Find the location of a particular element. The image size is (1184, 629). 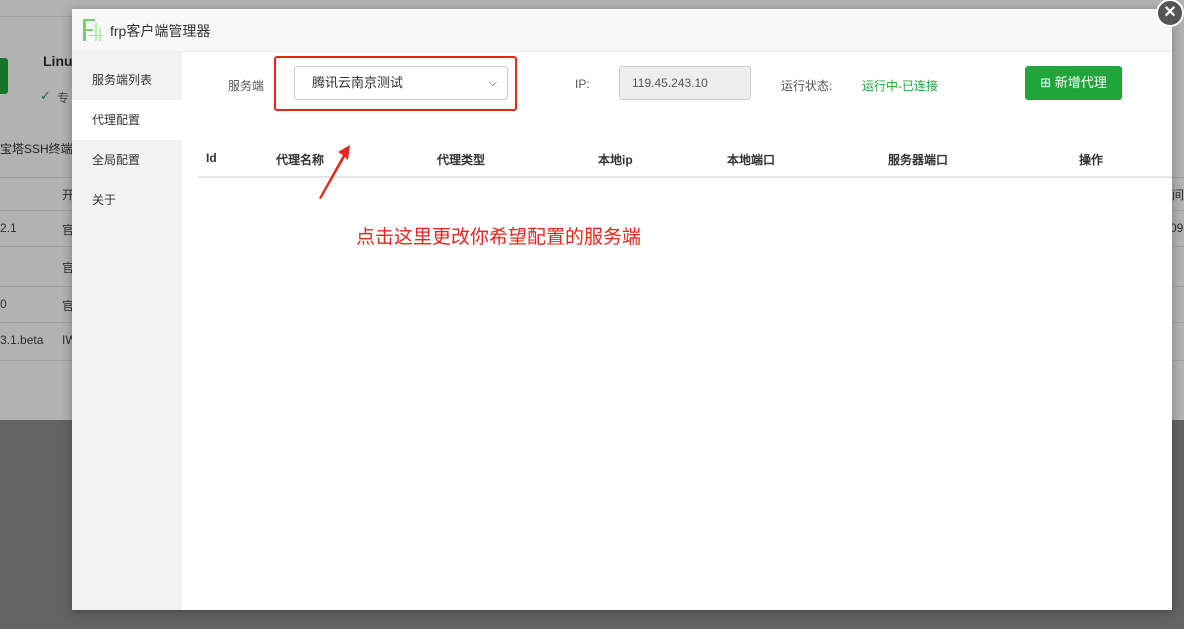

ip-label: IP: is located at coordinates (582, 84).